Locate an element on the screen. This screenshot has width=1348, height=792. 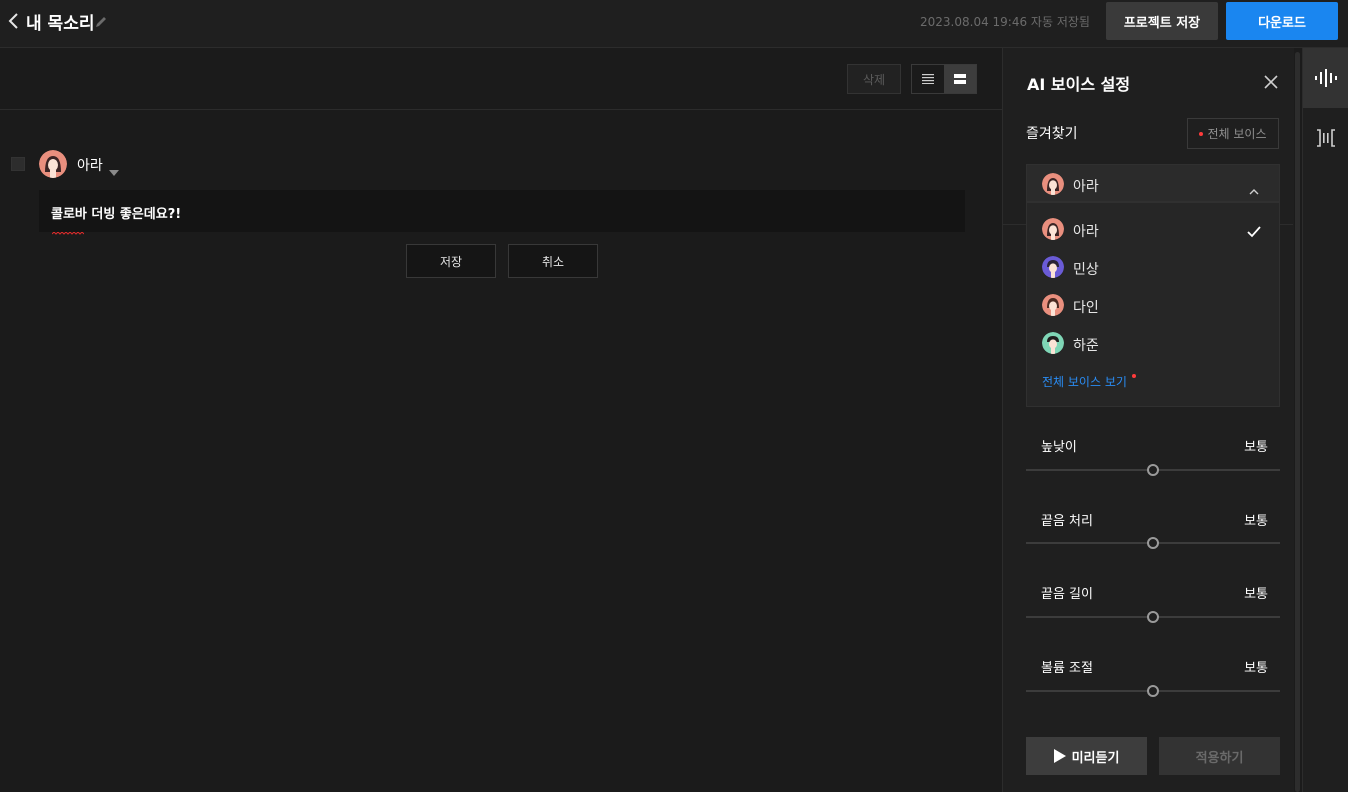
voice-option-ara: 아라 is located at coordinates (1153, 229).